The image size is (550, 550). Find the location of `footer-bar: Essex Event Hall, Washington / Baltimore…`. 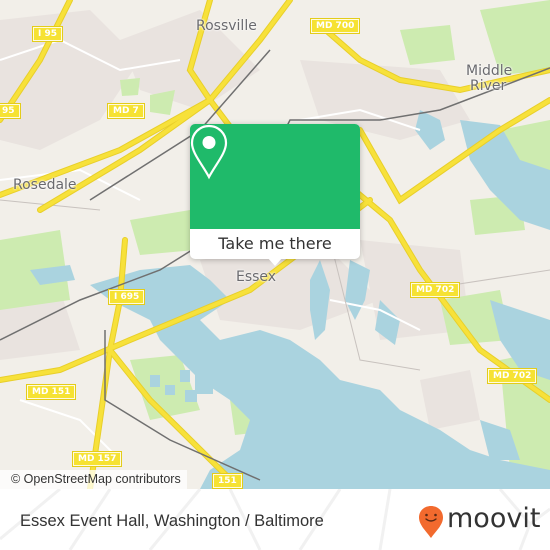

footer-bar: Essex Event Hall, Washington / Baltimore… is located at coordinates (275, 519).